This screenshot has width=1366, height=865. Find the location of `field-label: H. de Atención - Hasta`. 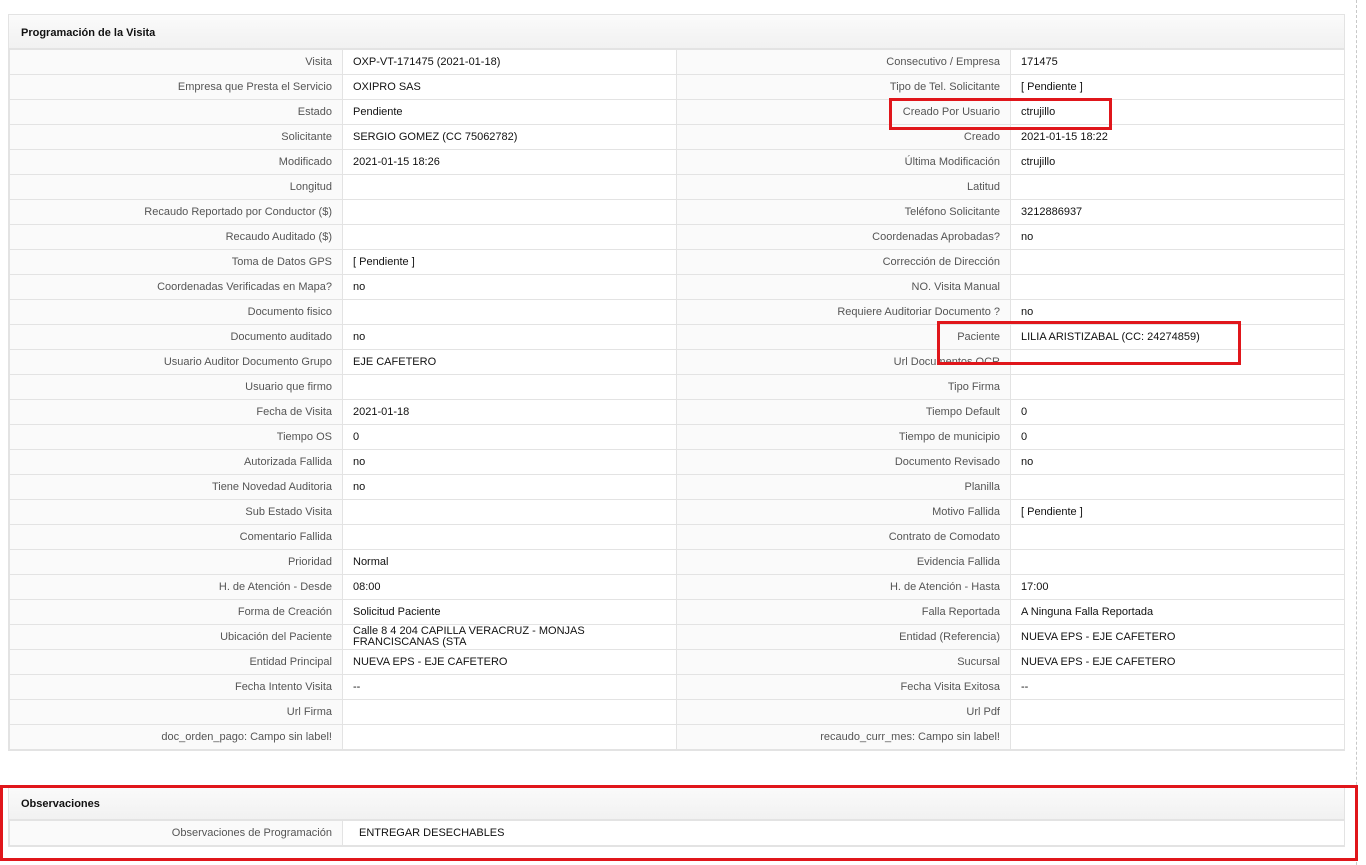

field-label: H. de Atención - Hasta is located at coordinates (843, 587).